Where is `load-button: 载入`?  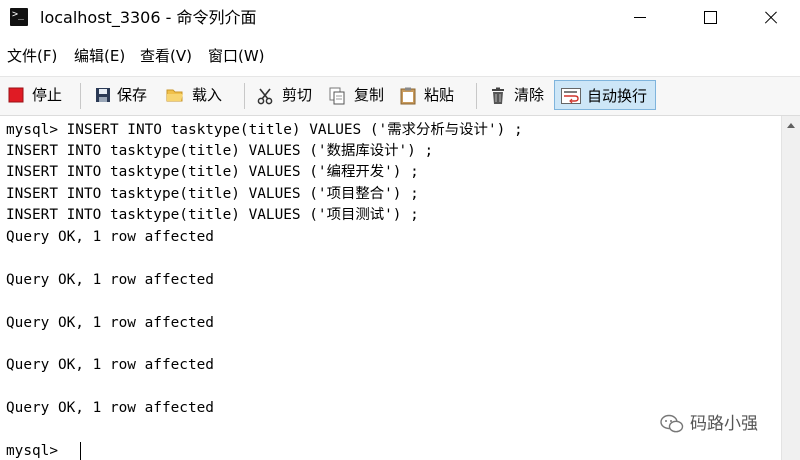
load-button: 载入 is located at coordinates (196, 95).